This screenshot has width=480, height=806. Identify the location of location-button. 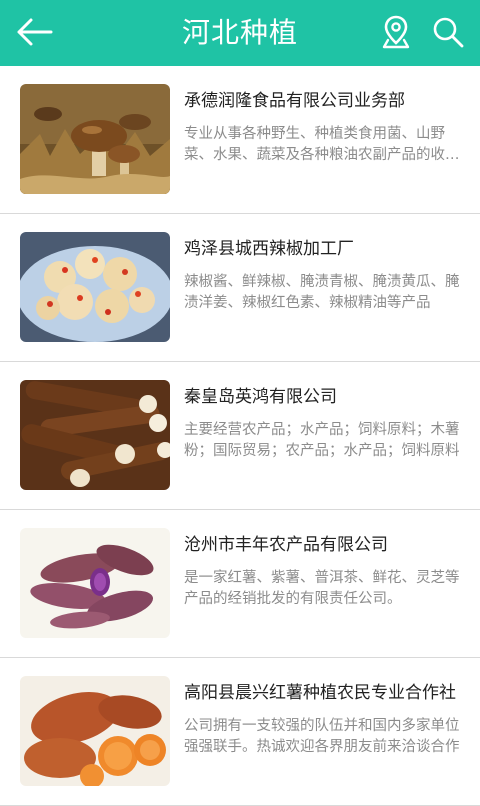
(396, 32).